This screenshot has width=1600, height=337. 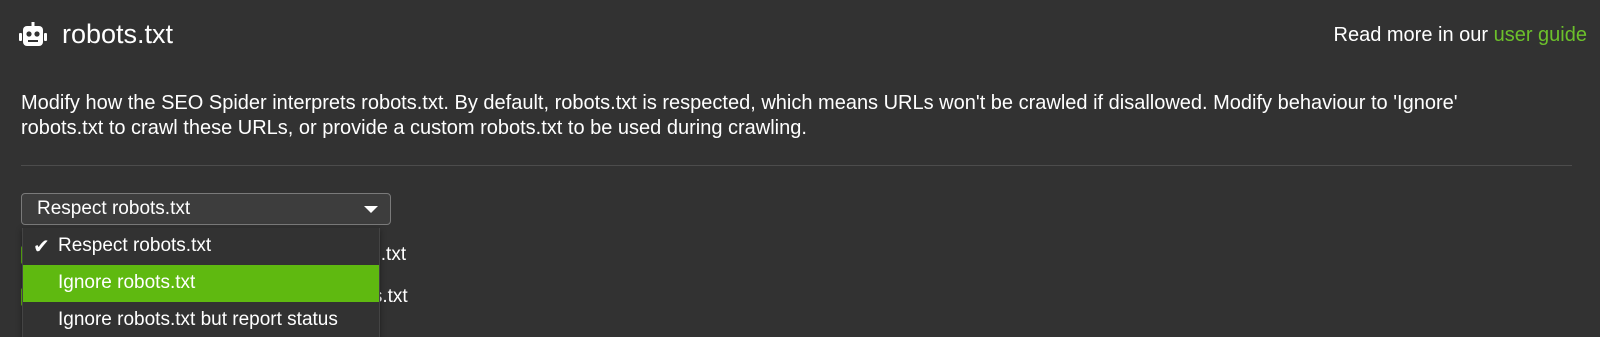 I want to click on select-value: Respect robots.txt, so click(x=114, y=208).